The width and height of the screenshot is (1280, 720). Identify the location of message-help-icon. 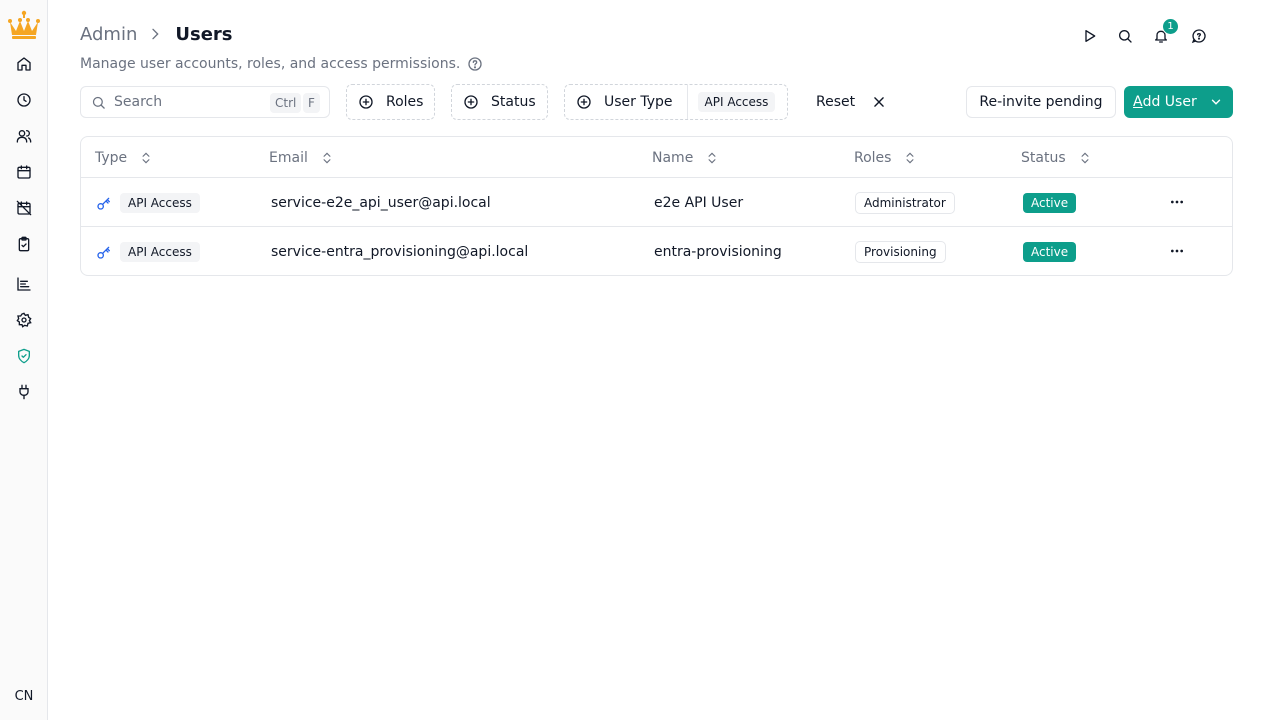
(1198, 36).